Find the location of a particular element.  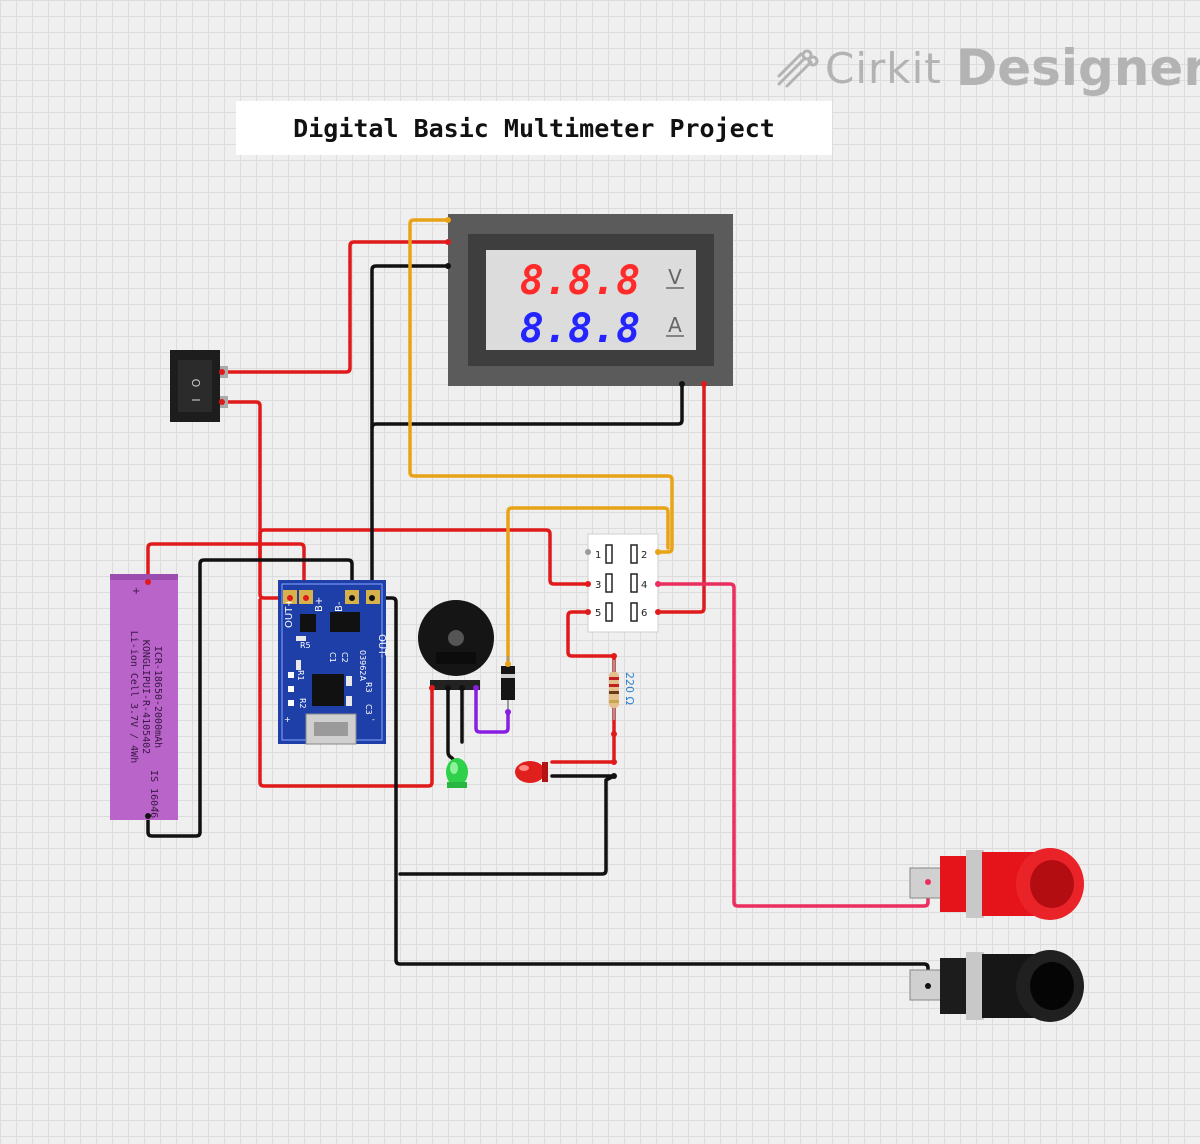

buzzer-pin-purple is located at coordinates (476, 688).